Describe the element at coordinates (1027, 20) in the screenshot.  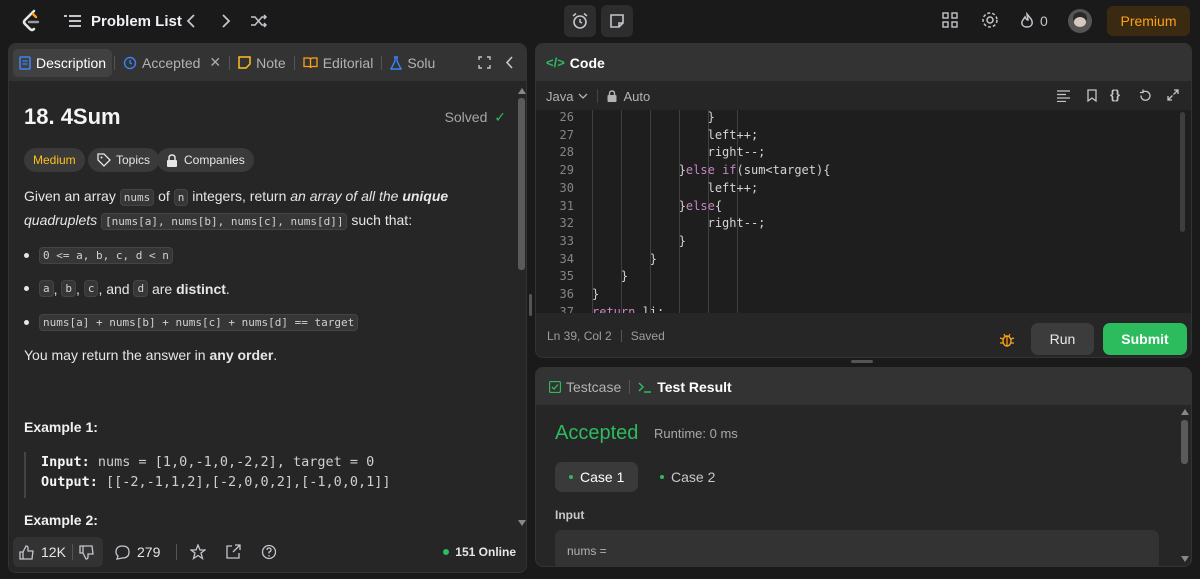
I see `fire-icon` at that location.